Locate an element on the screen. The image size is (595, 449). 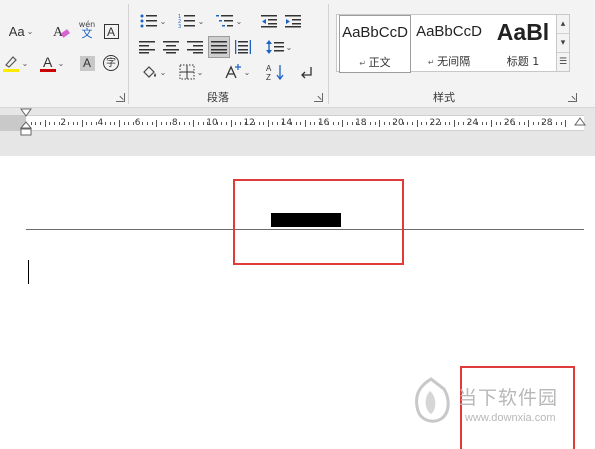
indent-marker-icon is located at coordinates (27, 122).